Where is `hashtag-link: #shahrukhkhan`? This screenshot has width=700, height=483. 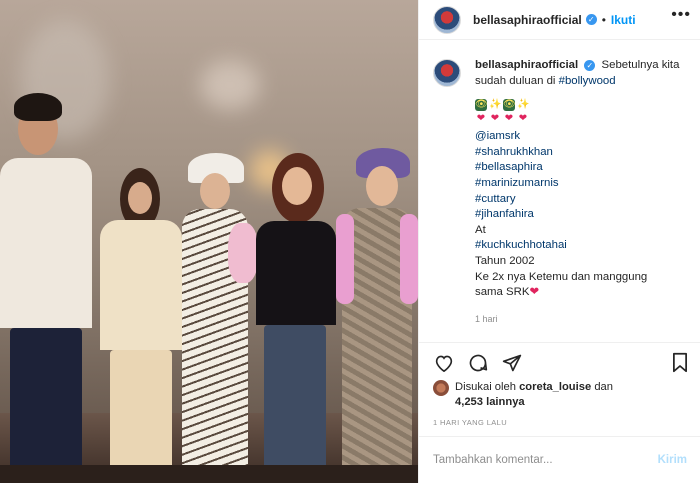 hashtag-link: #shahrukhkhan is located at coordinates (584, 153).